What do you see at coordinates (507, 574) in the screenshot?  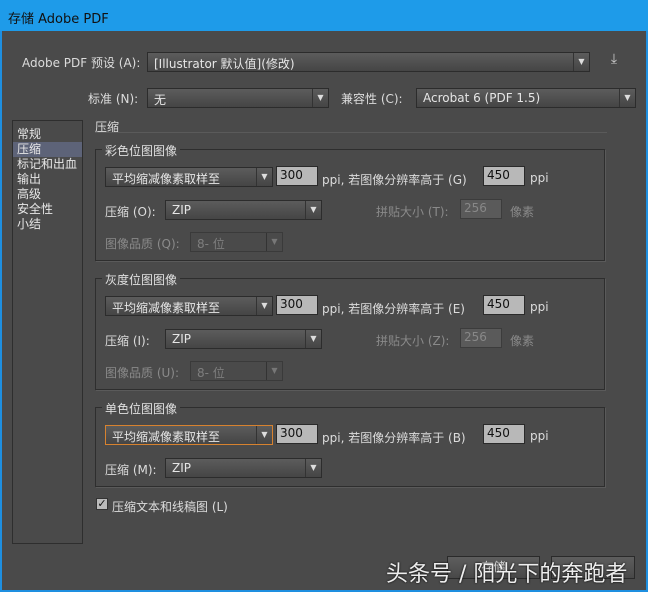 I see `watermark: 头条号 / 阳光下的奔跑者` at bounding box center [507, 574].